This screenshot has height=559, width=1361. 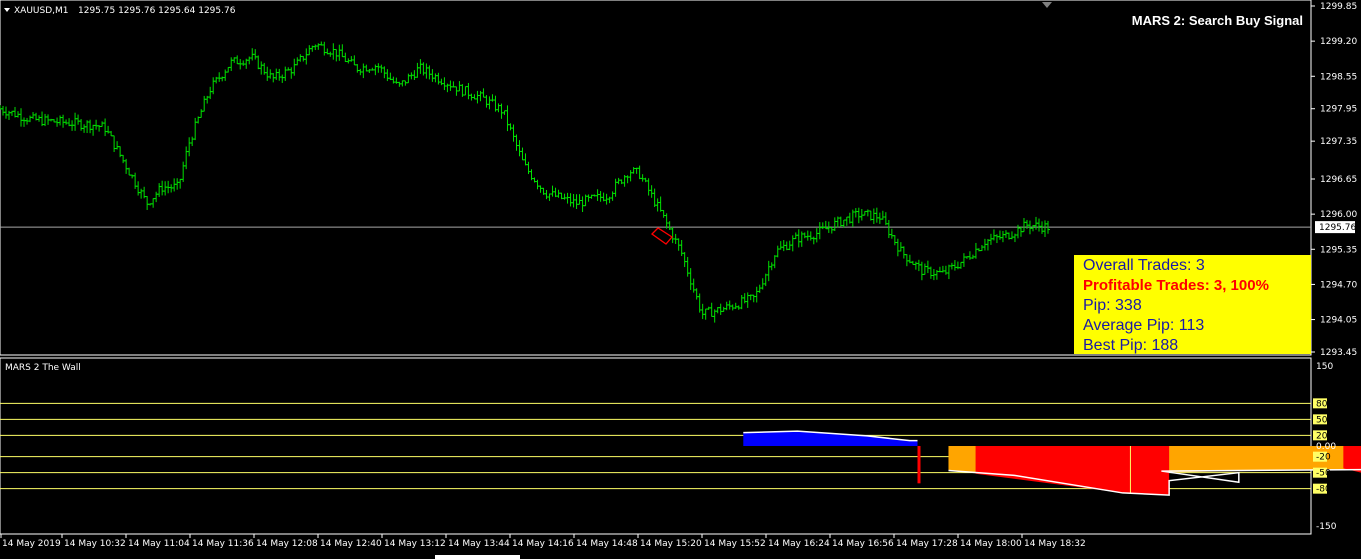 What do you see at coordinates (351, 544) in the screenshot?
I see `time-tick-label: 14 May 12:40` at bounding box center [351, 544].